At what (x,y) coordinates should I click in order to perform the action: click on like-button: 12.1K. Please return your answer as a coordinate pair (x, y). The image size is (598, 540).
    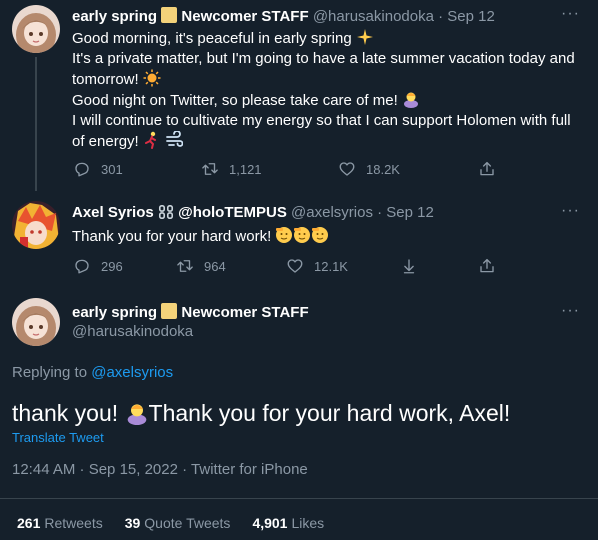
    Looking at the image, I should click on (317, 266).